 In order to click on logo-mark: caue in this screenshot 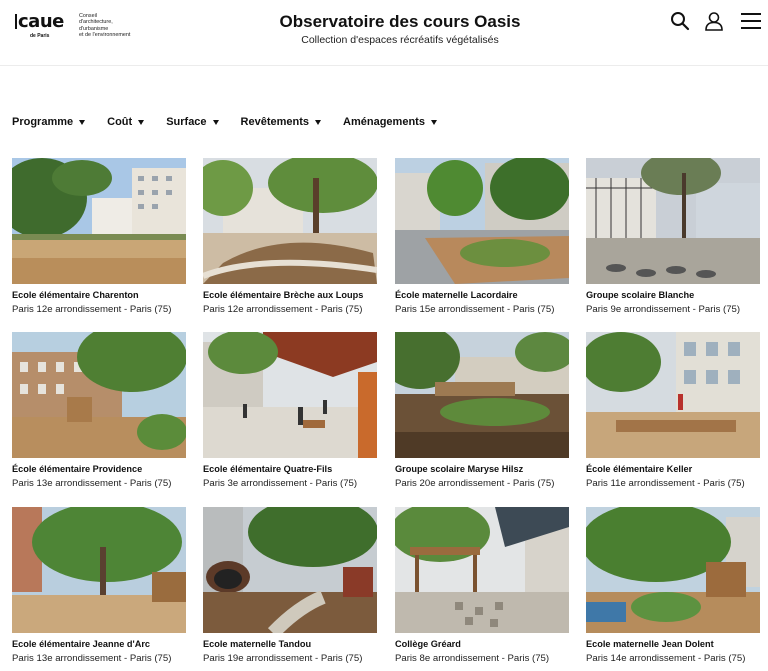, I will do `click(39, 22)`.